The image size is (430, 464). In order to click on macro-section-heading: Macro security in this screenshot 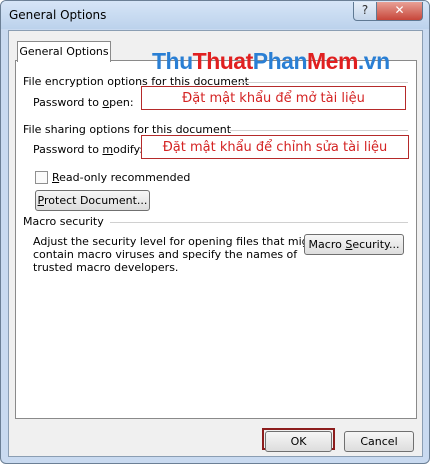, I will do `click(63, 221)`.